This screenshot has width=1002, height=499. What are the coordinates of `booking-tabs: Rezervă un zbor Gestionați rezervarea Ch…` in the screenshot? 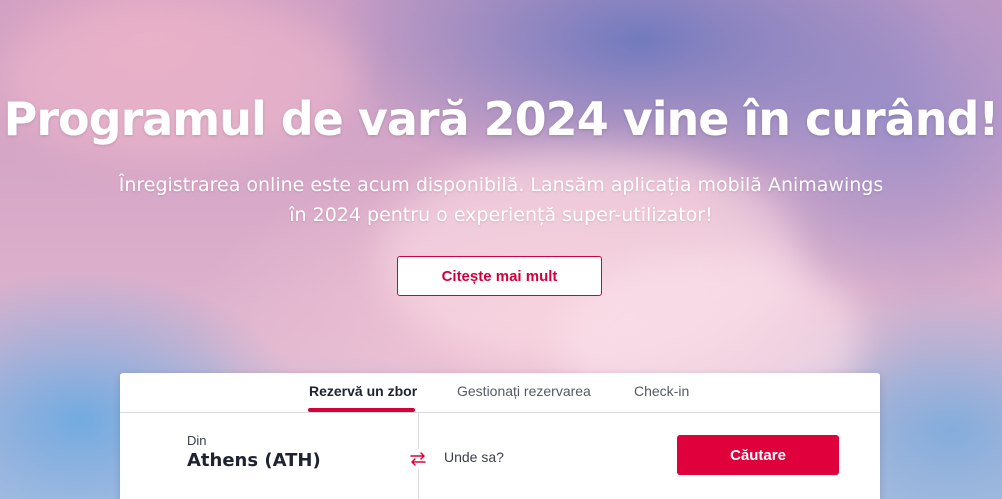 It's located at (500, 393).